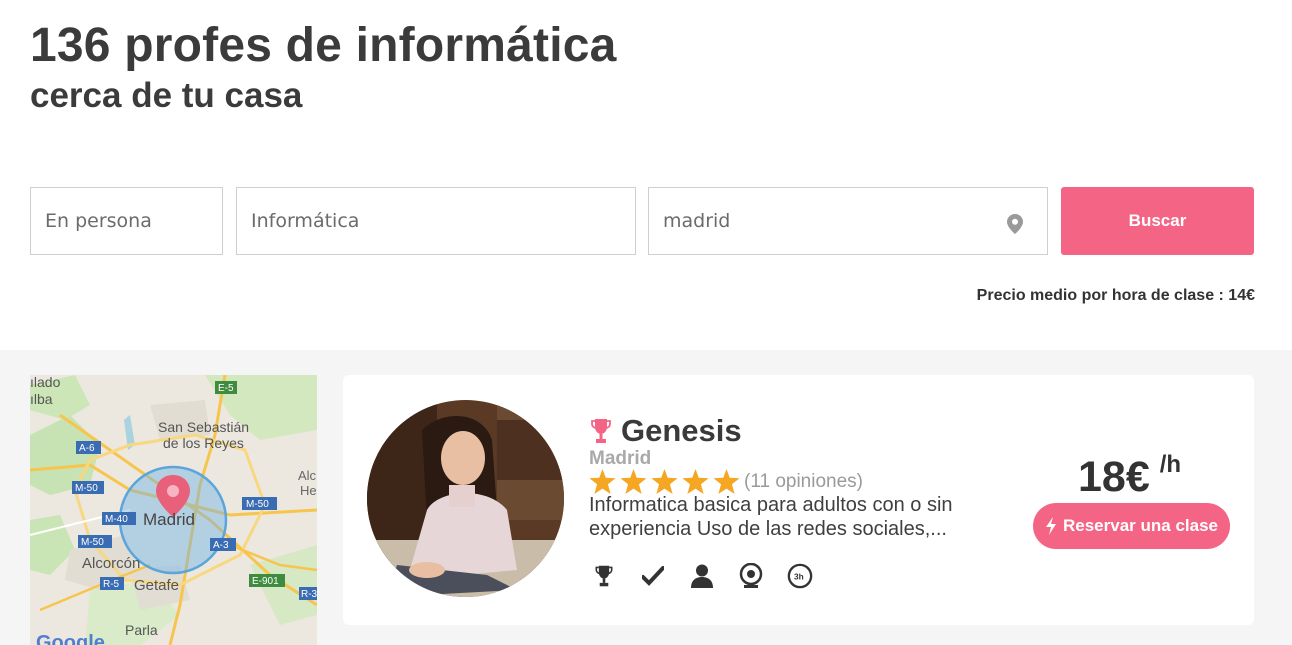  I want to click on map-label-alcorcon: Alcorcón, so click(111, 563).